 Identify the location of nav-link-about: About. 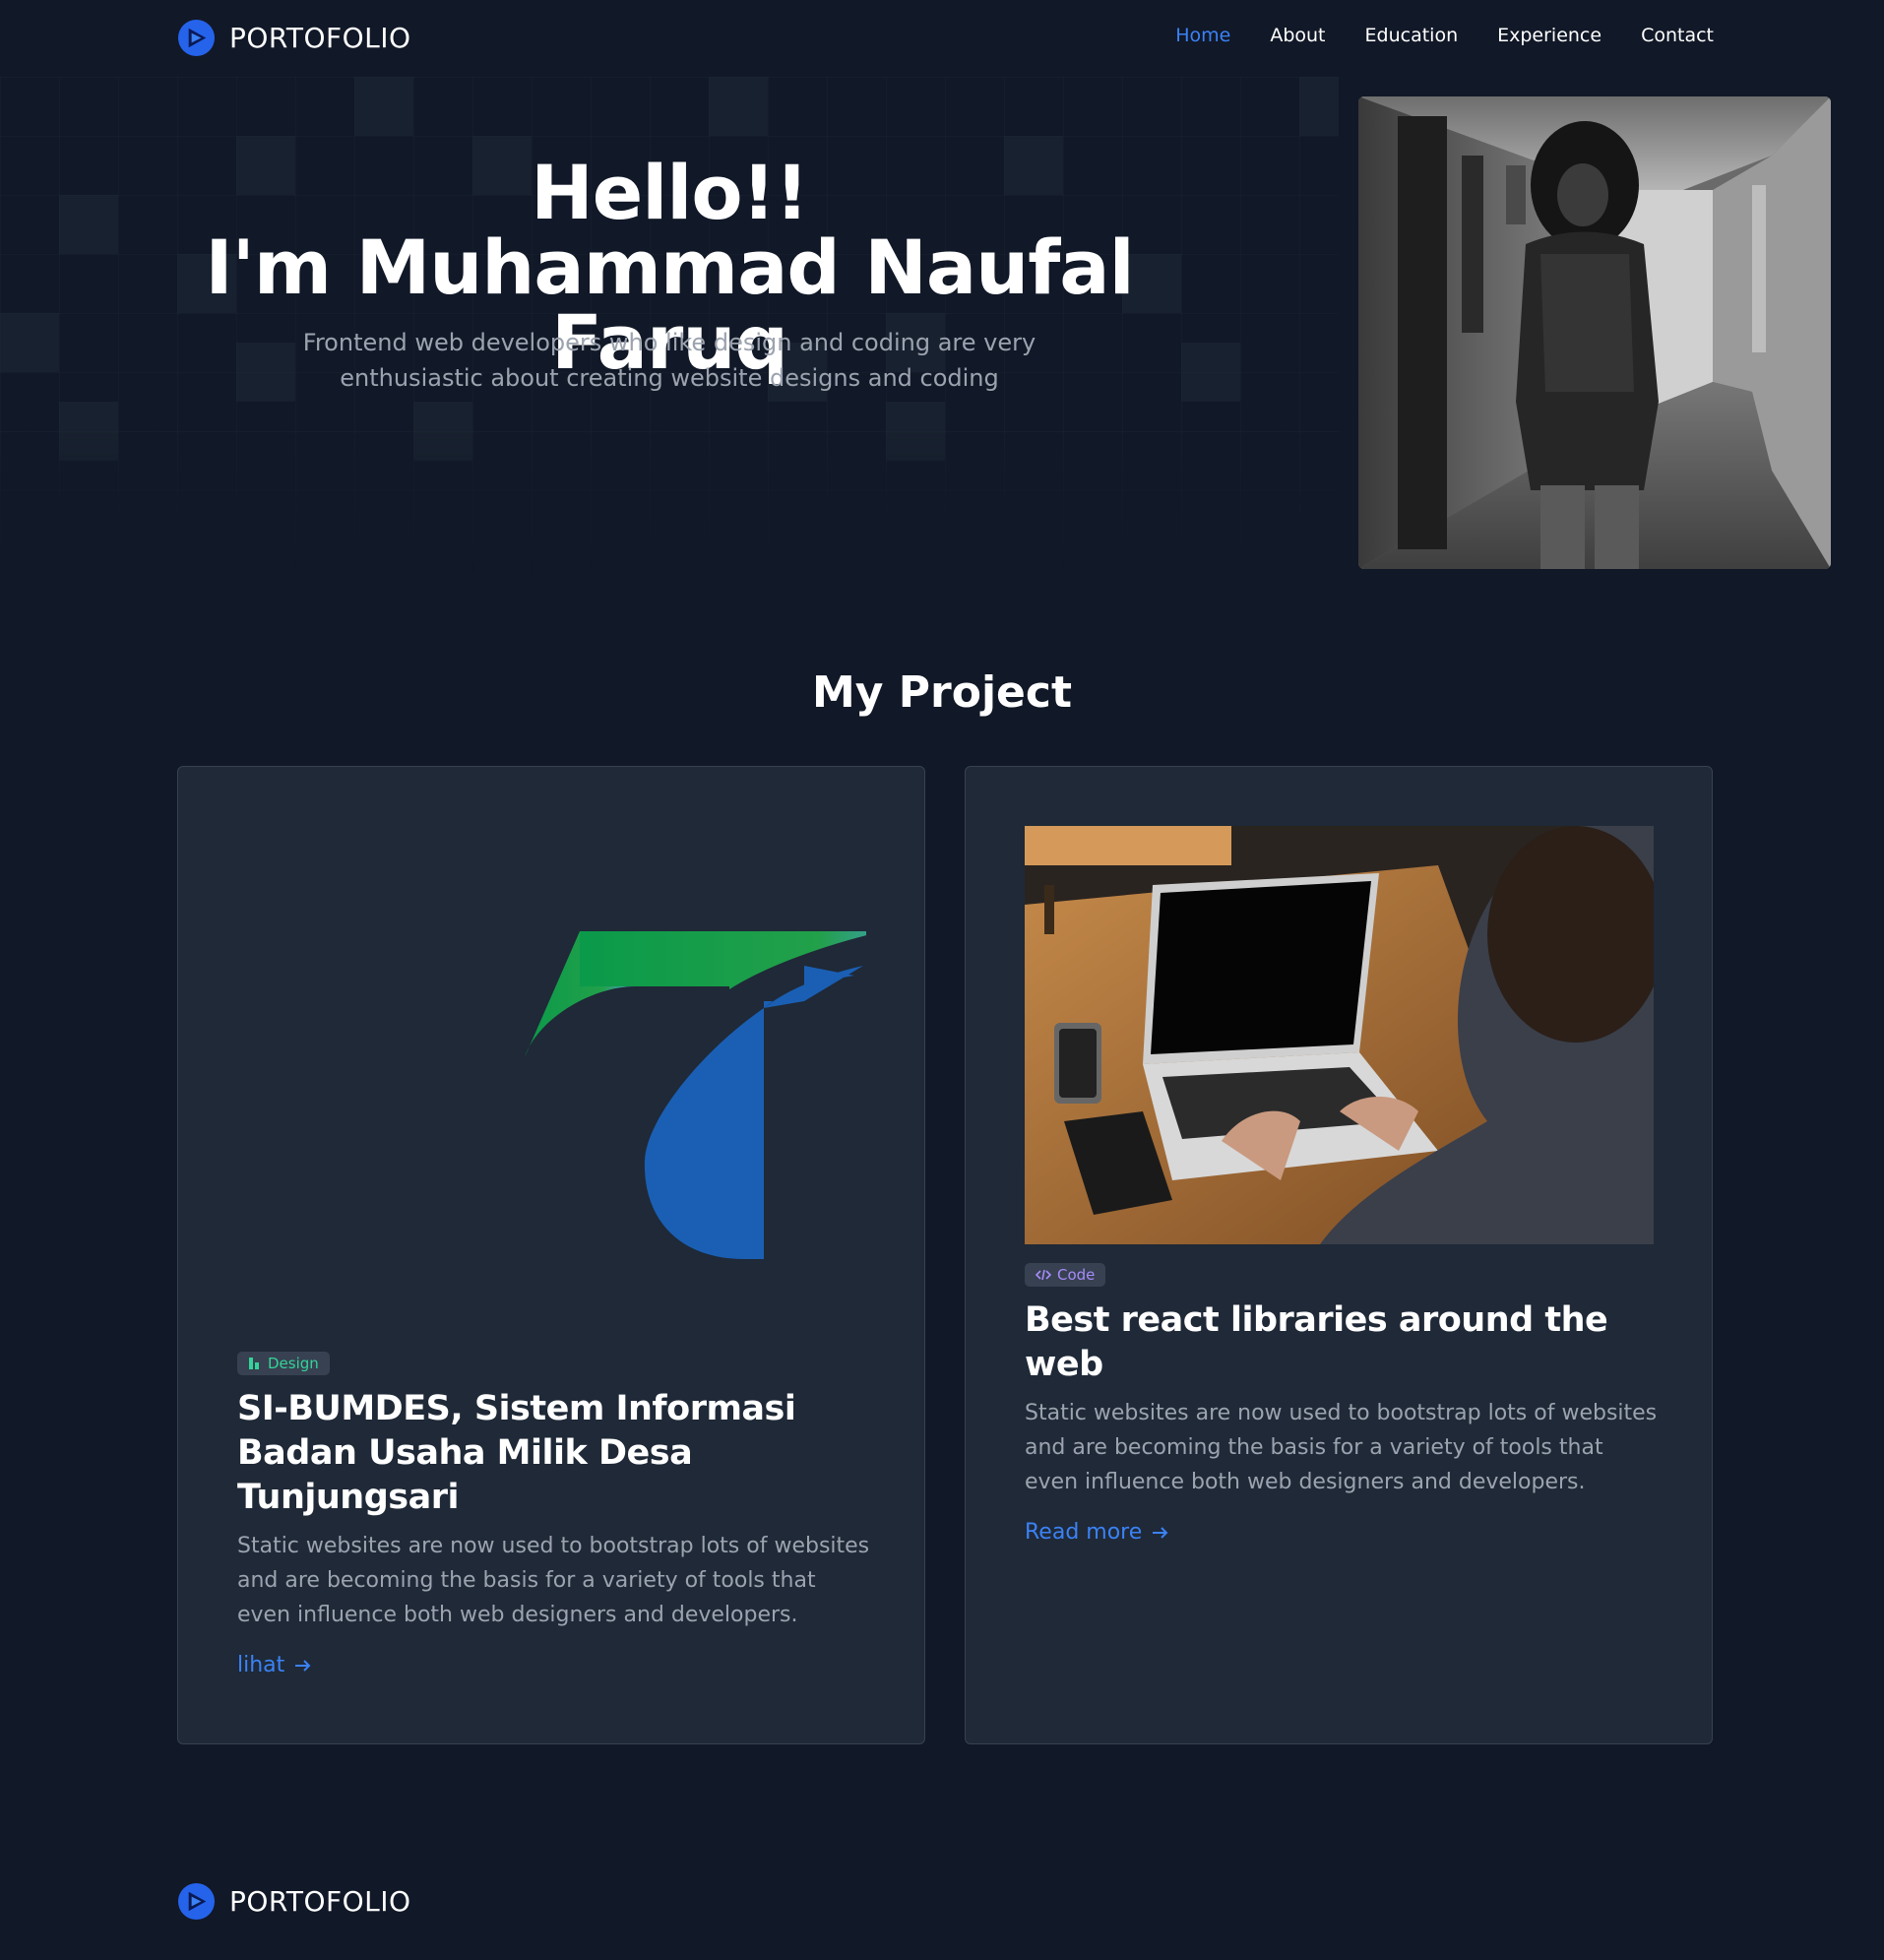
(1298, 35).